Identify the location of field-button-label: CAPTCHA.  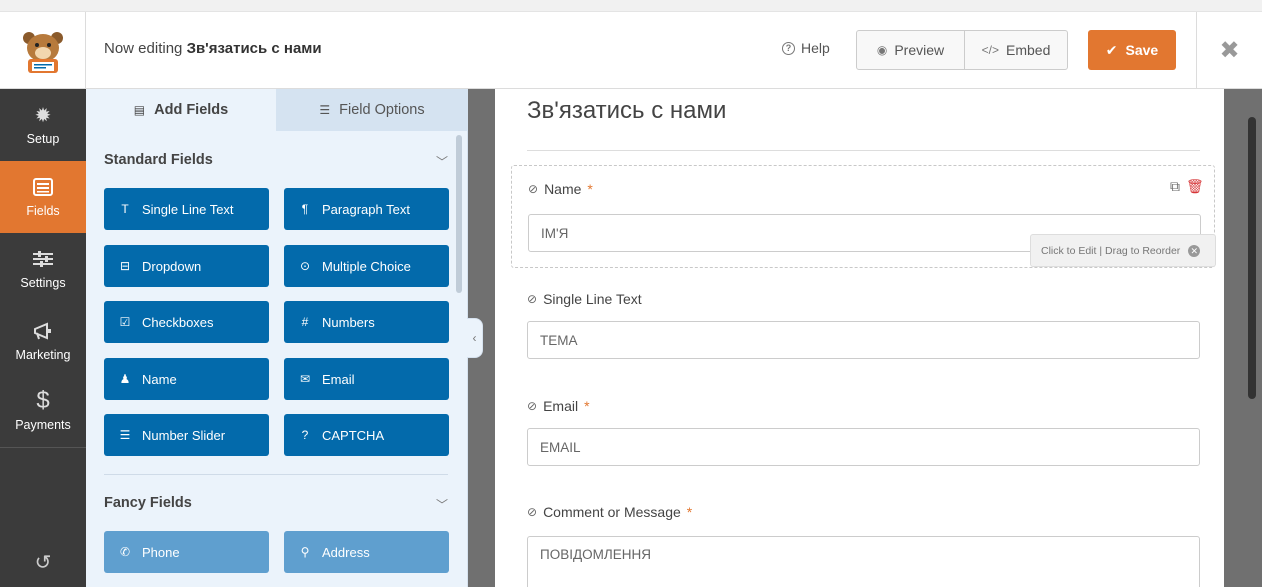
(353, 435).